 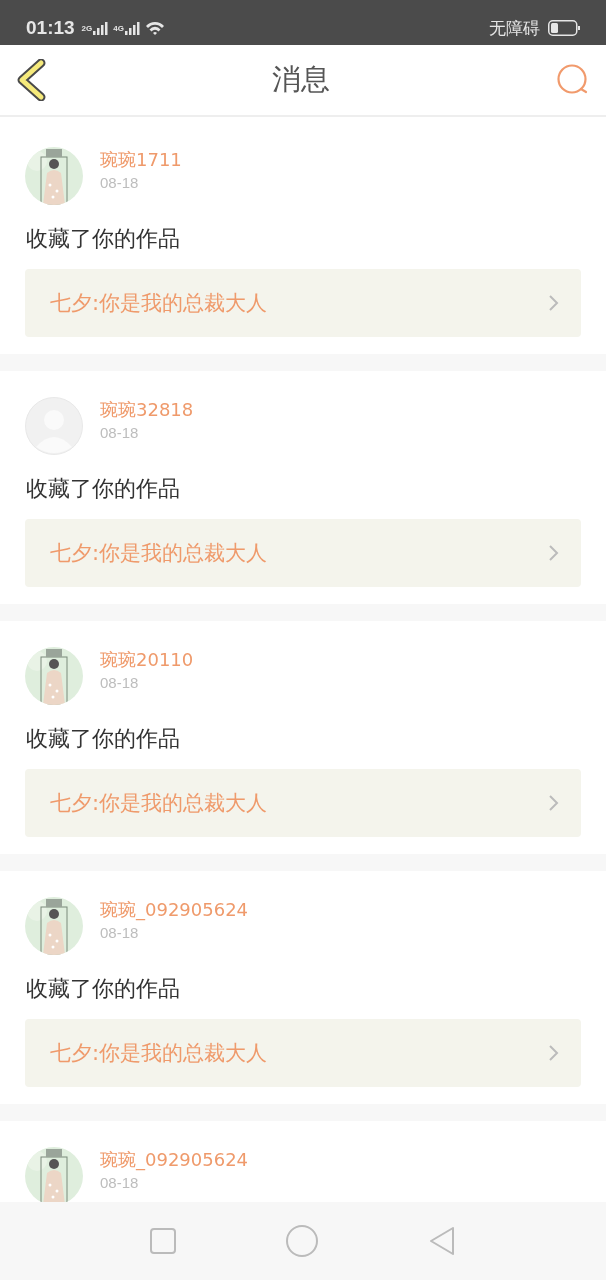 I want to click on back-button, so click(x=31, y=80).